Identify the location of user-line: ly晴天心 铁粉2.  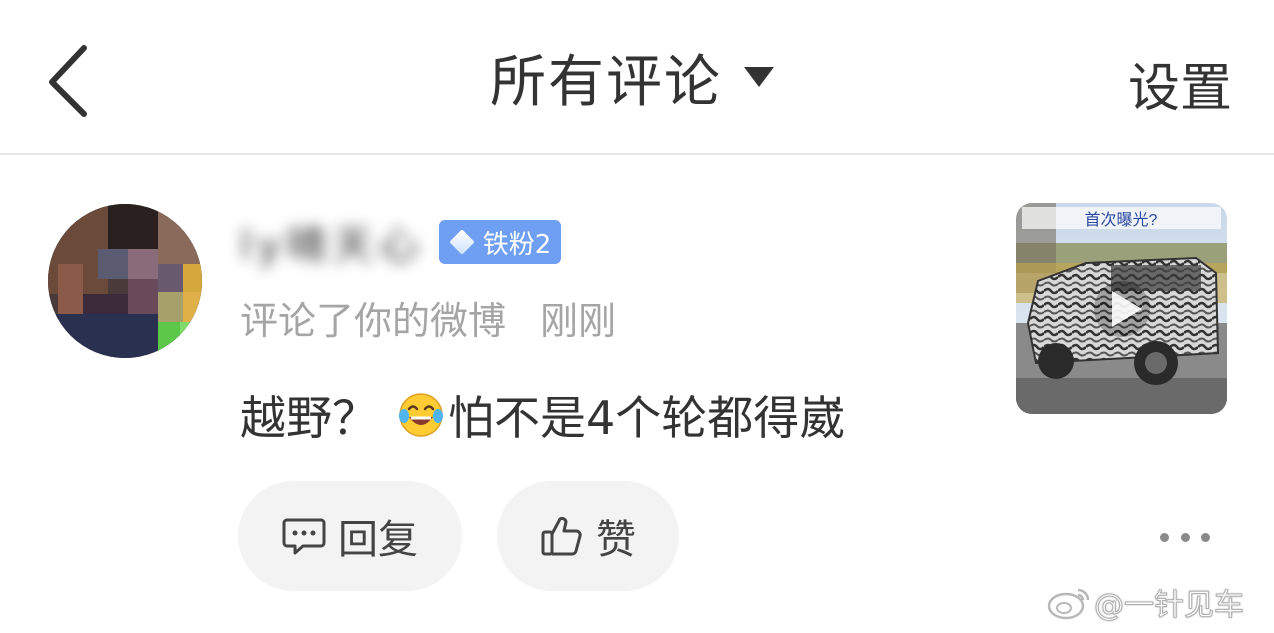
(401, 242).